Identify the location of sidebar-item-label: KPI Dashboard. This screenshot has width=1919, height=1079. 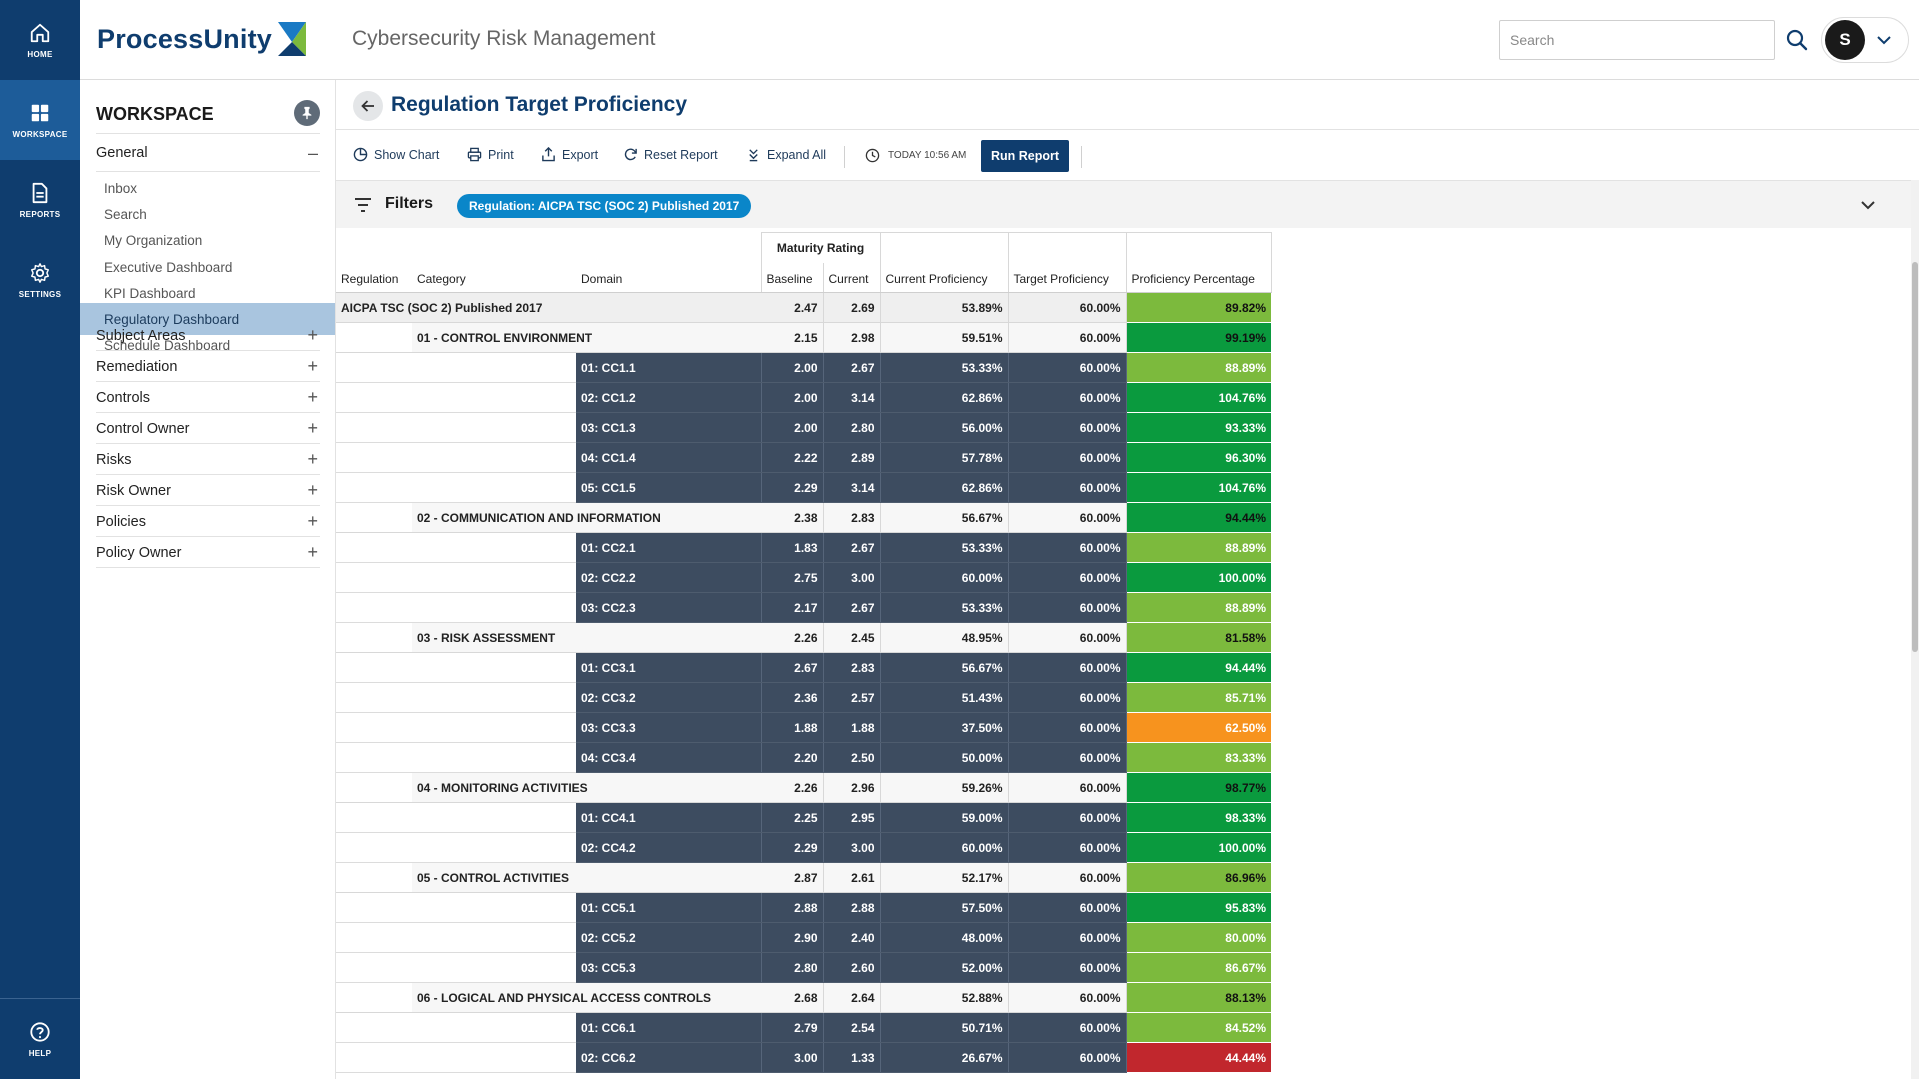
(150, 293).